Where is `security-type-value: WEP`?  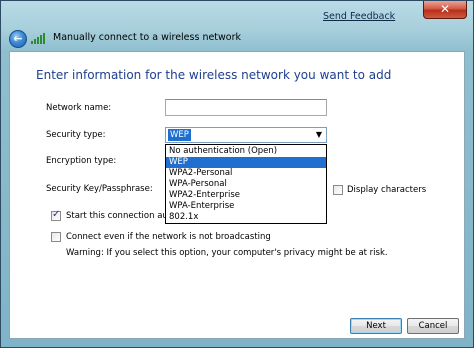 security-type-value: WEP is located at coordinates (179, 135).